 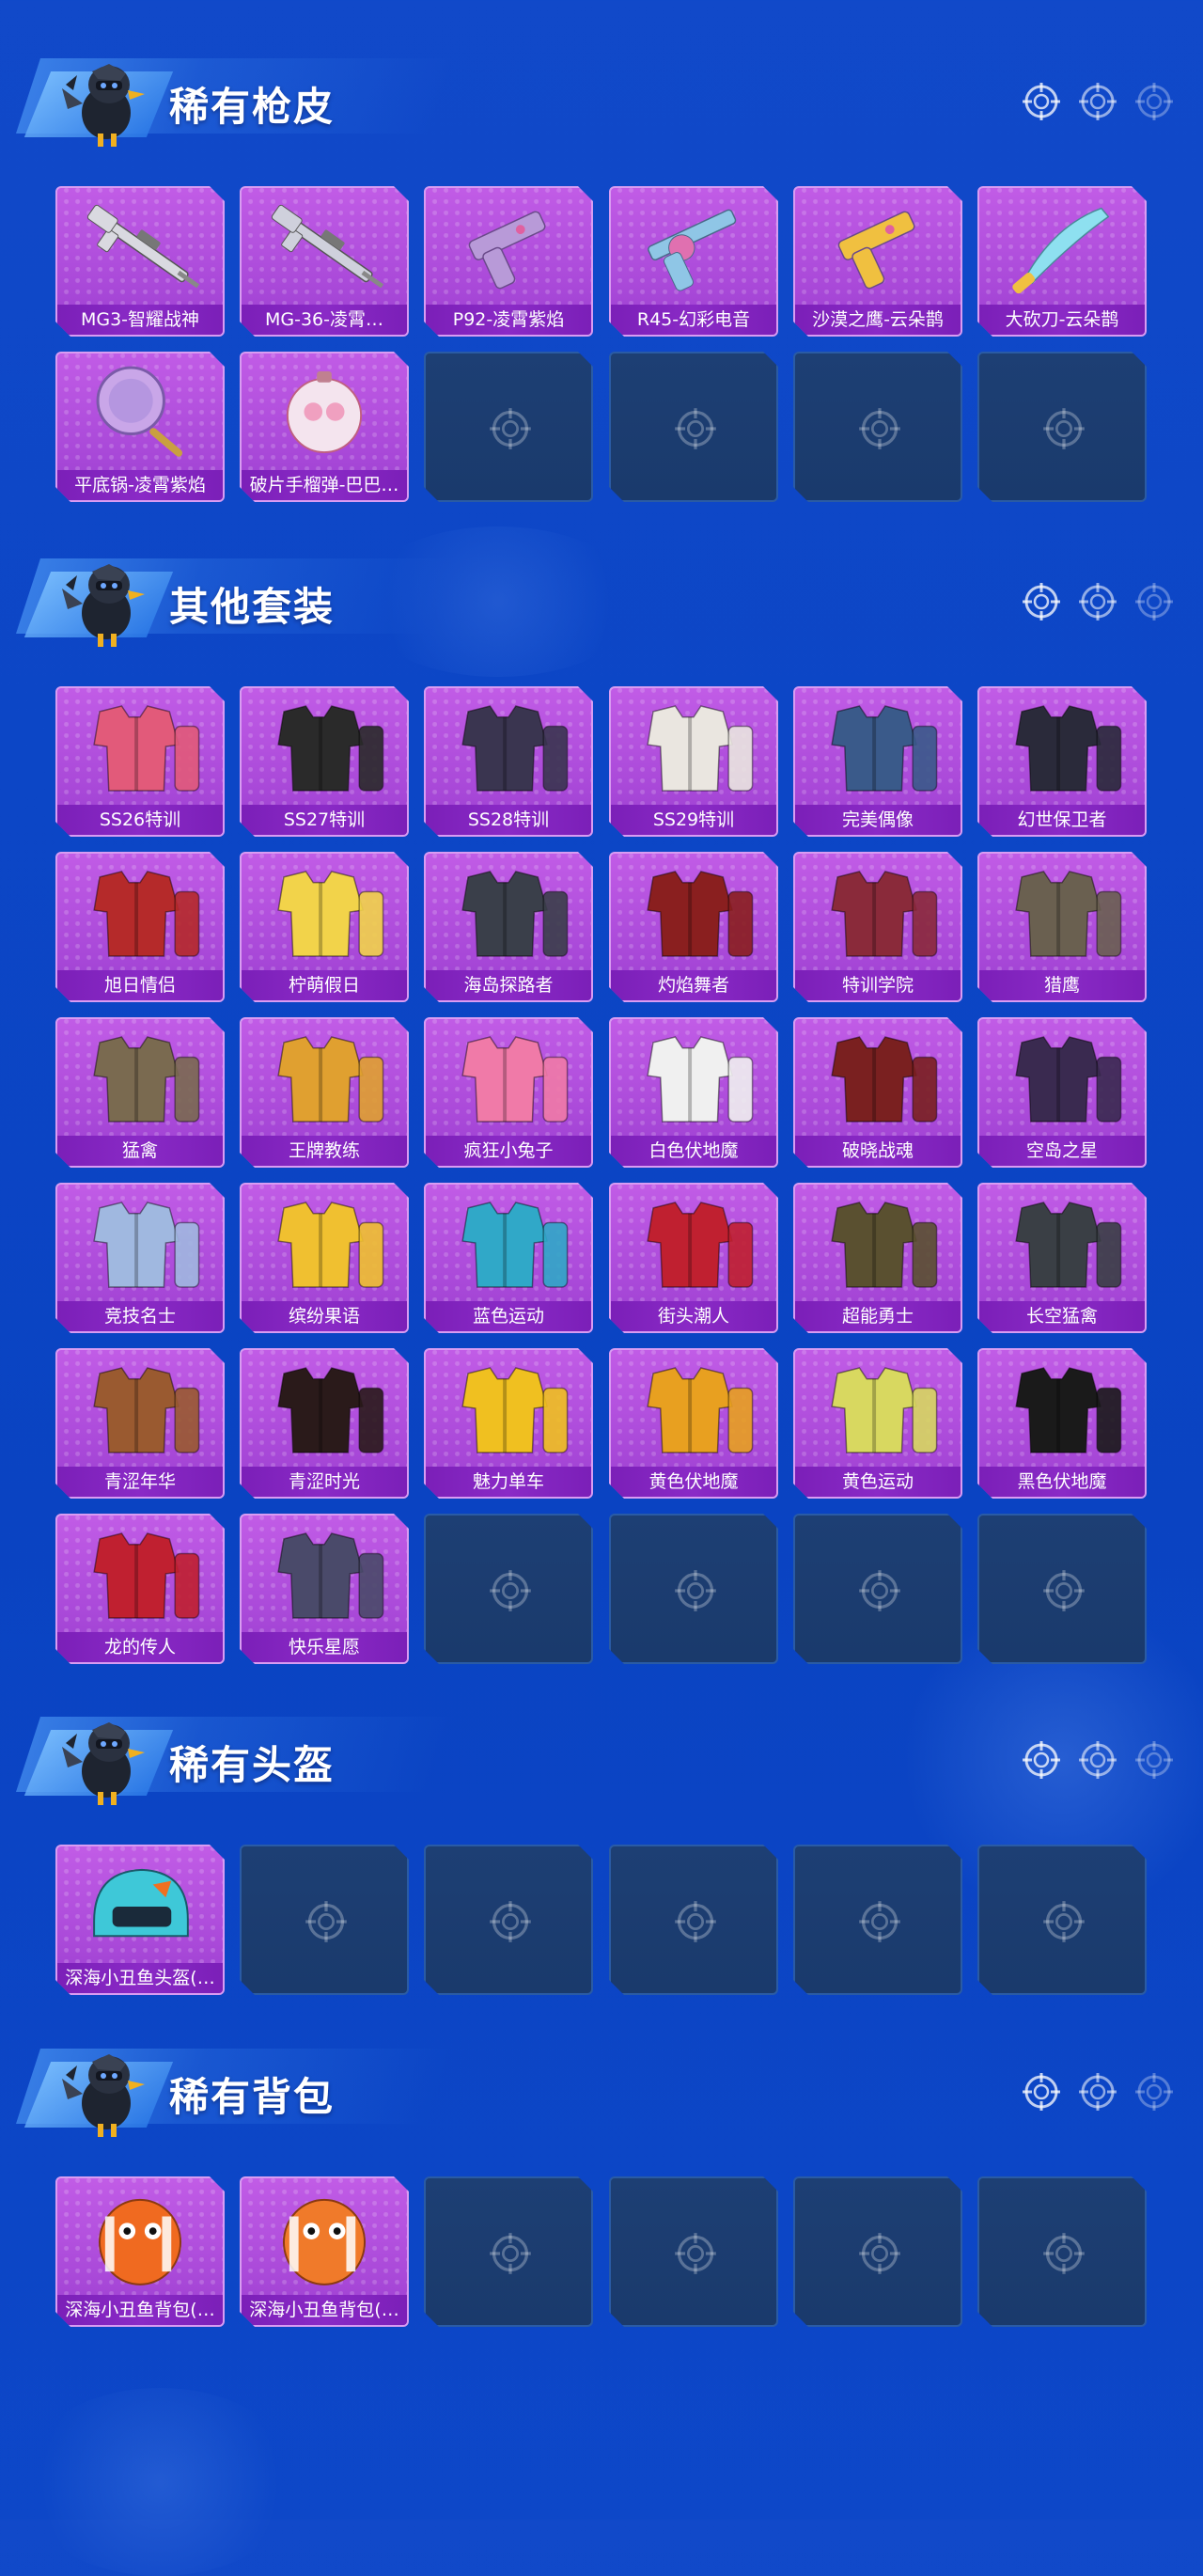 What do you see at coordinates (325, 985) in the screenshot?
I see `item-label: 柠萌假日` at bounding box center [325, 985].